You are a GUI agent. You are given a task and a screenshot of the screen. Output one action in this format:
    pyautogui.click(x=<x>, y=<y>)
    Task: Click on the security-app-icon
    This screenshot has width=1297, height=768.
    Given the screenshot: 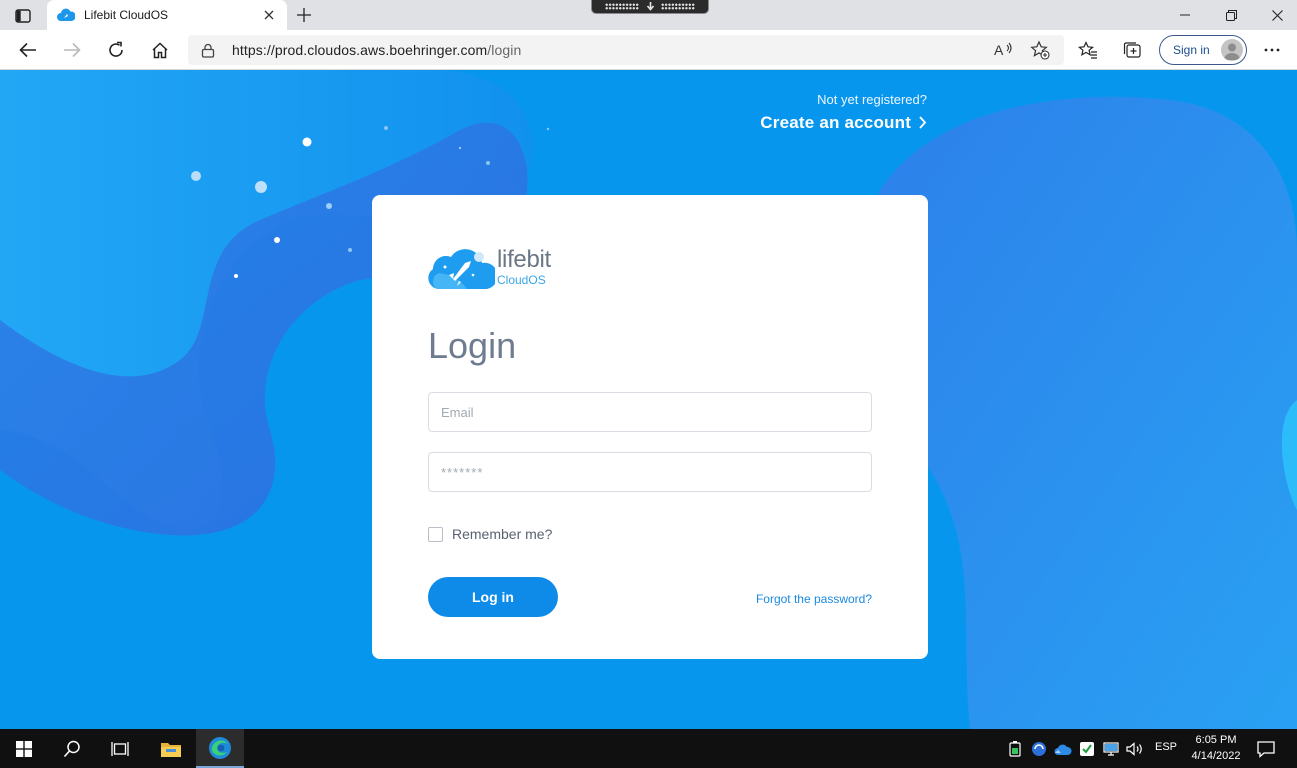 What is the action you would take?
    pyautogui.click(x=1087, y=749)
    